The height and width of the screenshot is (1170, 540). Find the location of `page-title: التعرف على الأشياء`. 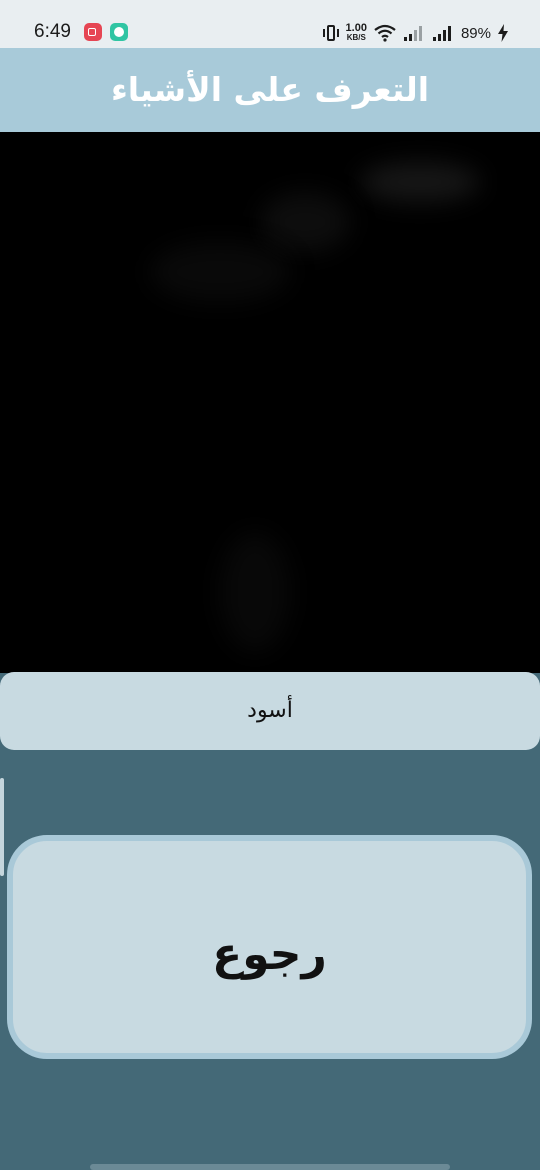

page-title: التعرف على الأشياء is located at coordinates (270, 89).